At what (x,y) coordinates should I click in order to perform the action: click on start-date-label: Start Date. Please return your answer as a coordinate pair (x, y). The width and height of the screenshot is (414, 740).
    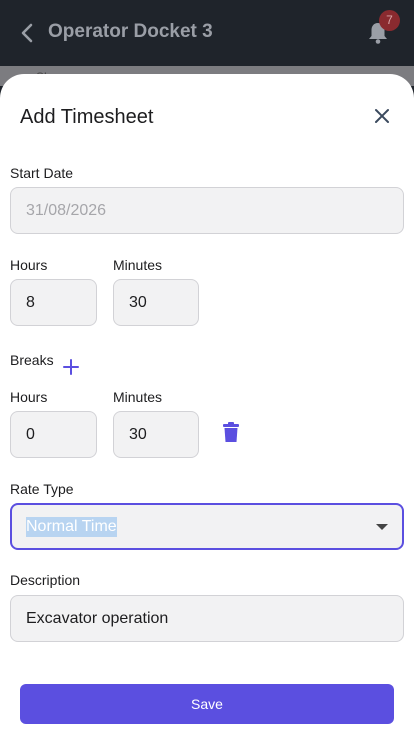
    Looking at the image, I should click on (42, 173).